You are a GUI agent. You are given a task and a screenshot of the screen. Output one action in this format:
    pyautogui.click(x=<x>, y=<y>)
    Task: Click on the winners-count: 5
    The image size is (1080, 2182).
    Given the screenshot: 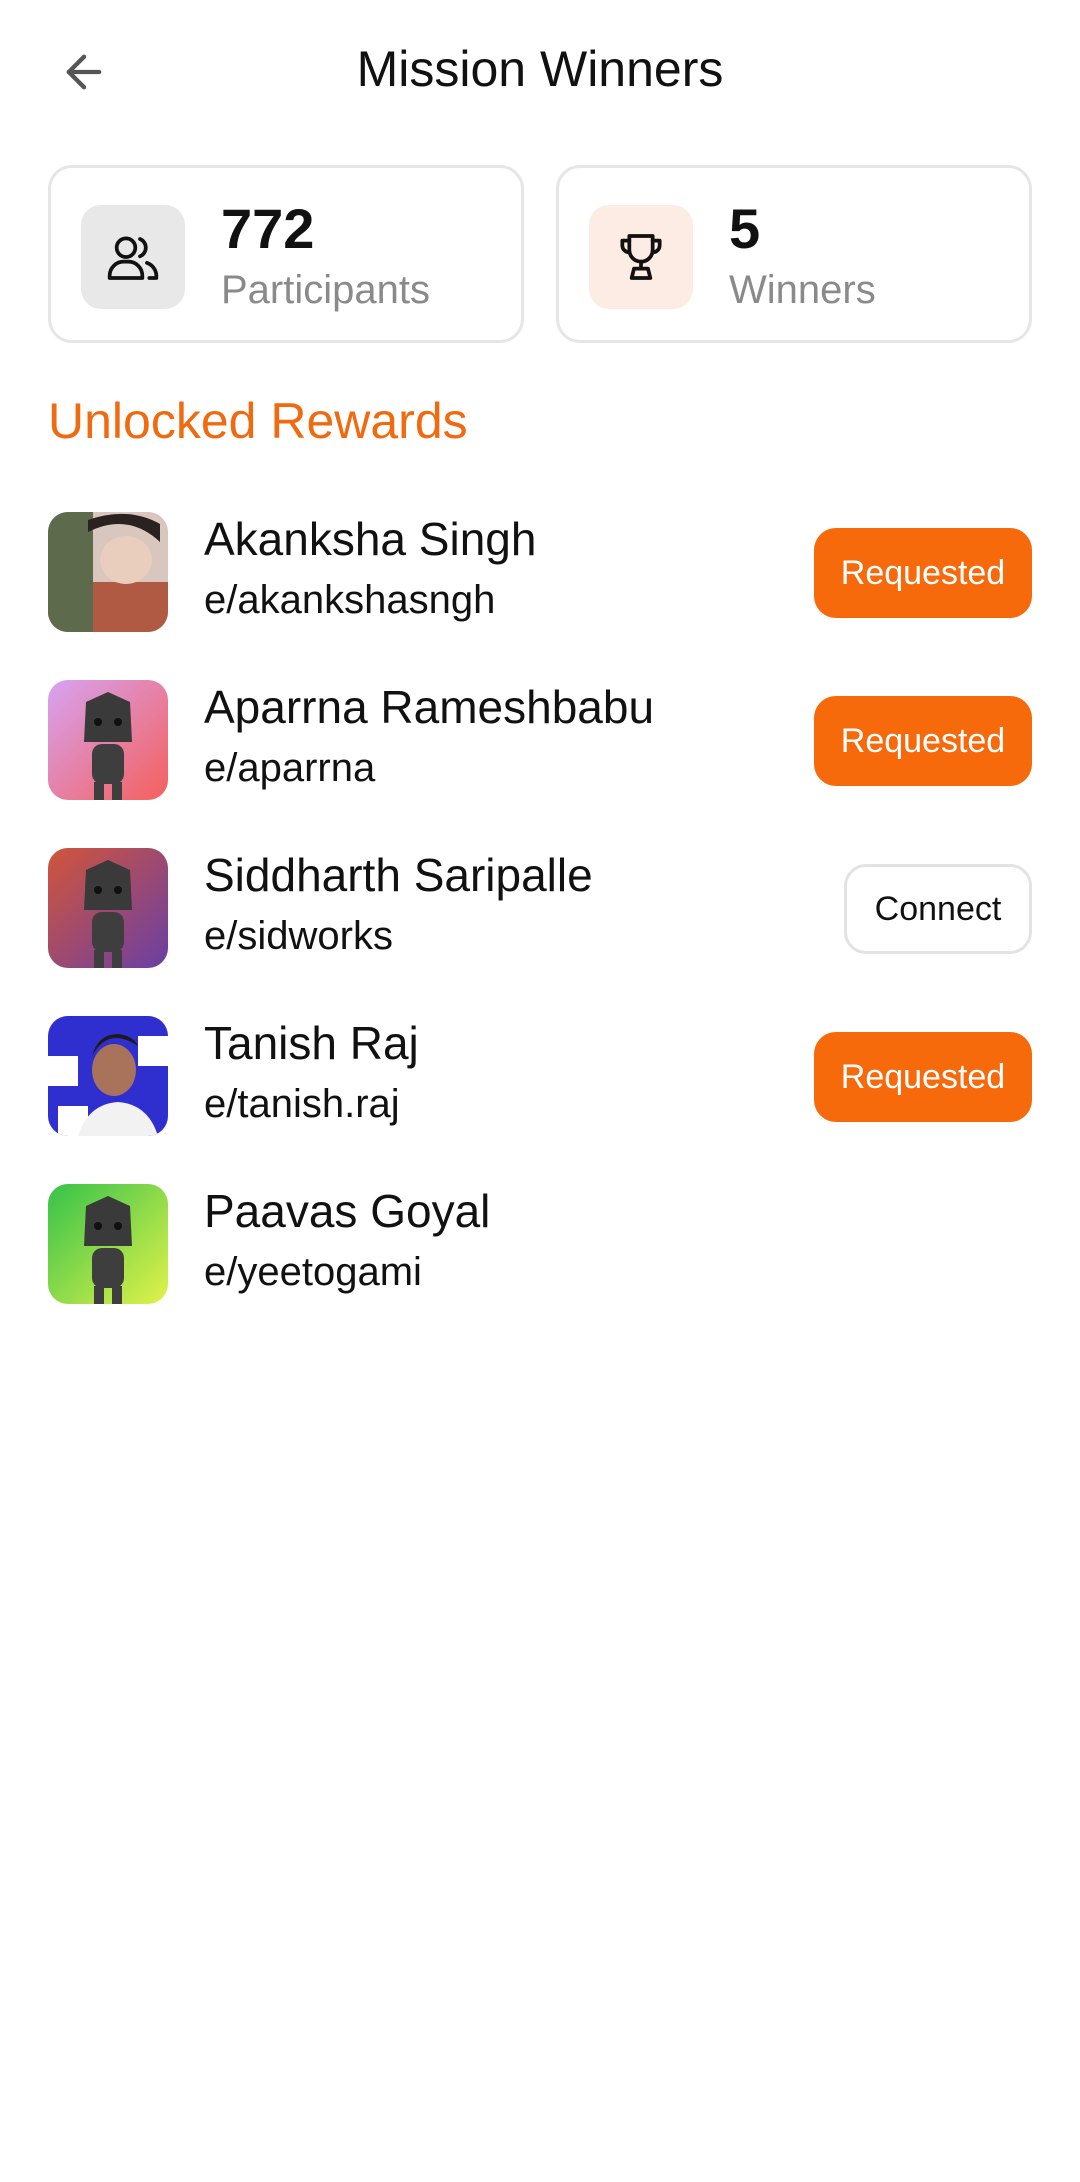 What is the action you would take?
    pyautogui.click(x=745, y=228)
    